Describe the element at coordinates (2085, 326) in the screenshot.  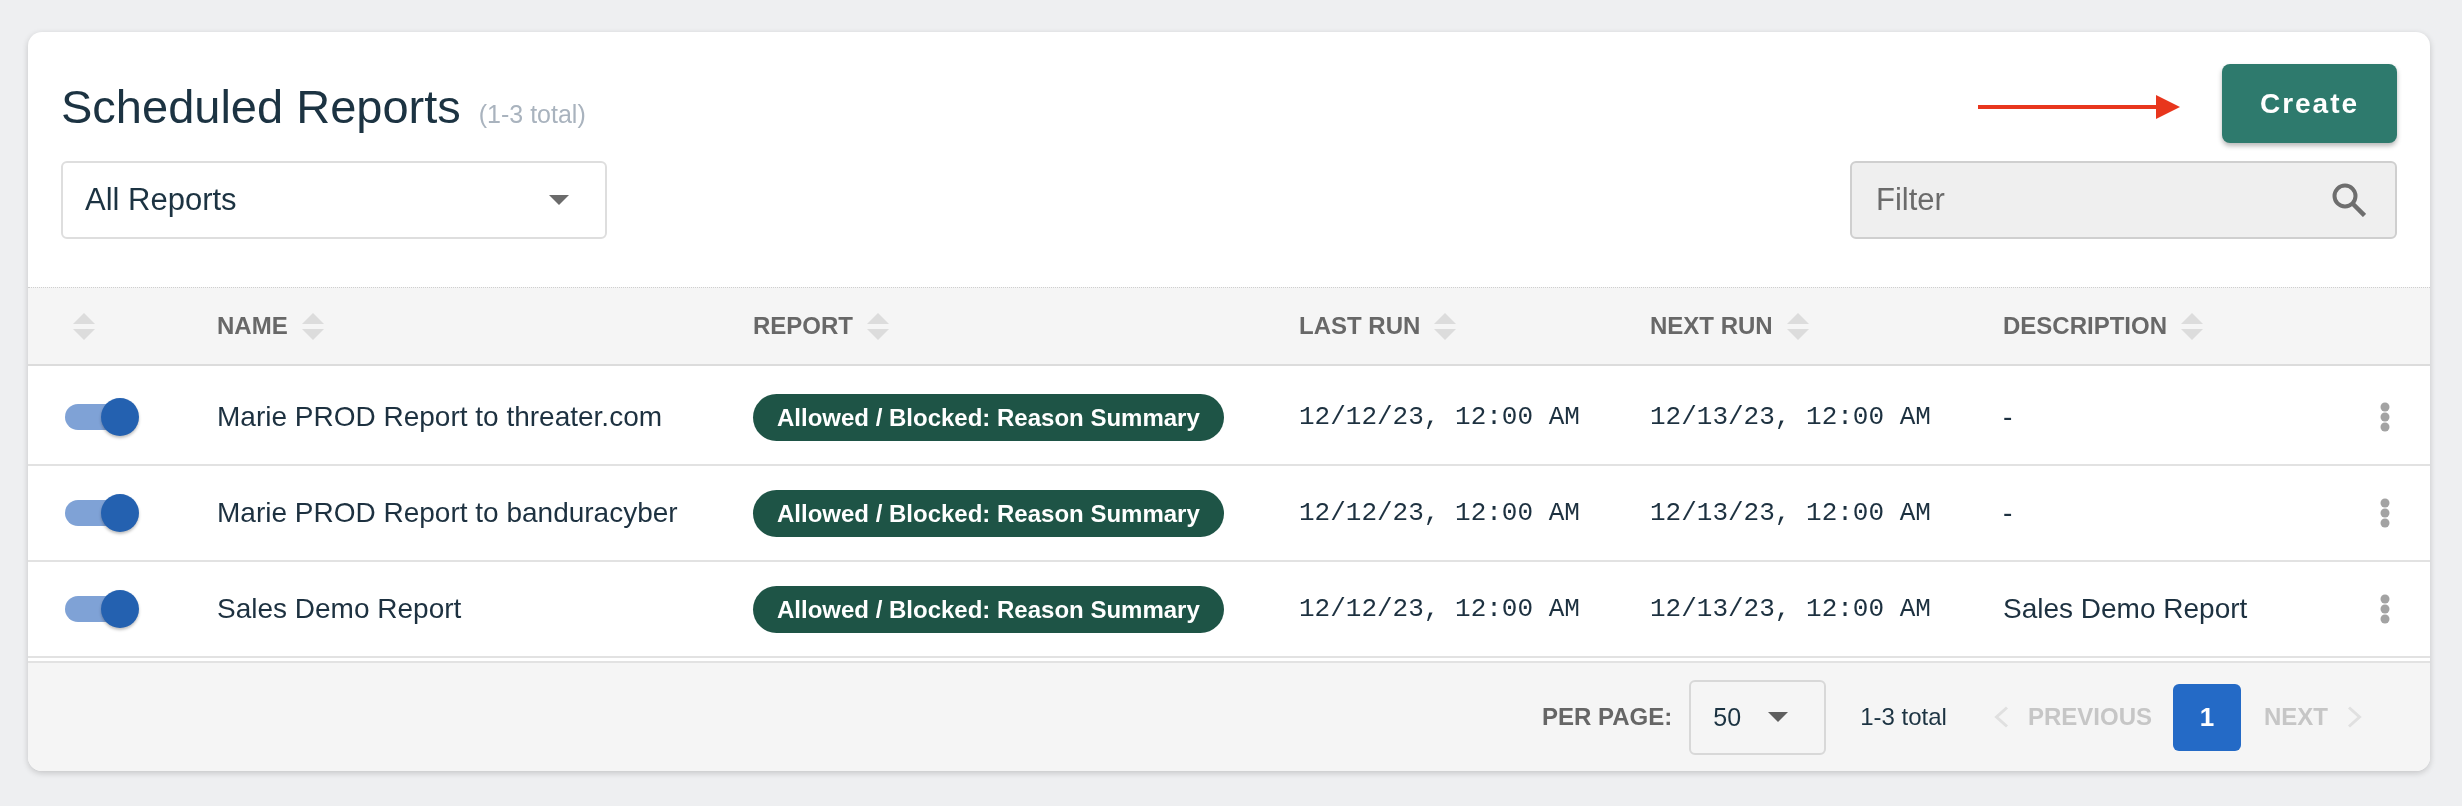
I see `column-header: DESCRIPTION` at that location.